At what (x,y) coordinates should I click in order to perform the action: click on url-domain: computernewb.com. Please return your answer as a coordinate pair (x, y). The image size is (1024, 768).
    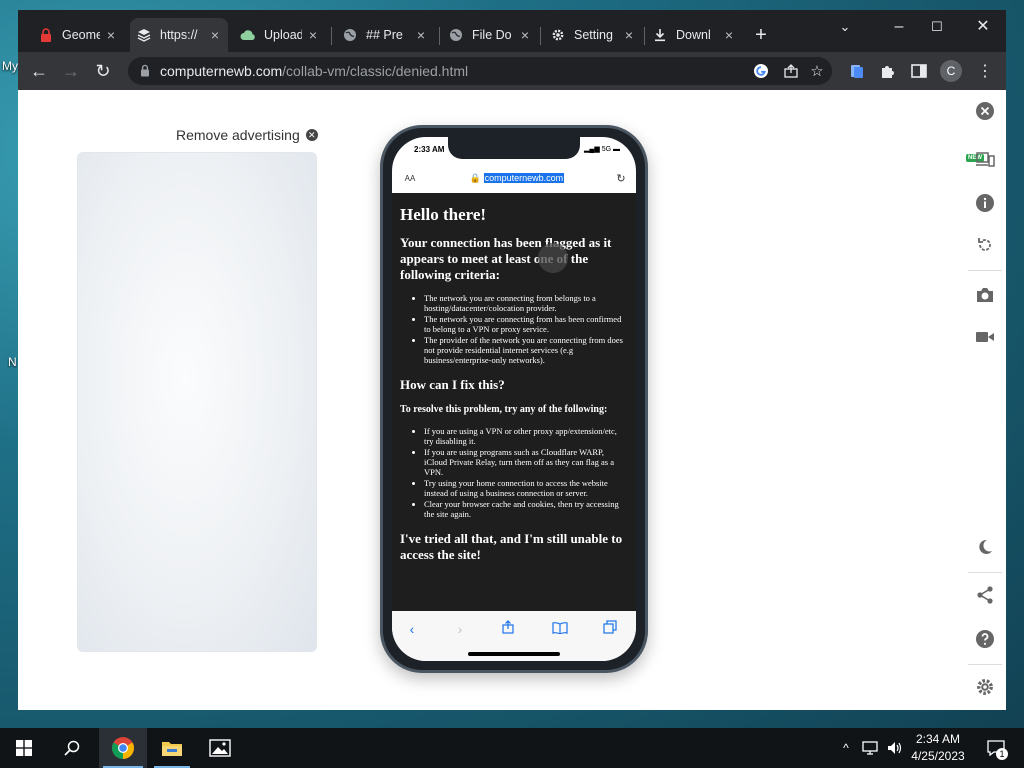
    Looking at the image, I should click on (221, 71).